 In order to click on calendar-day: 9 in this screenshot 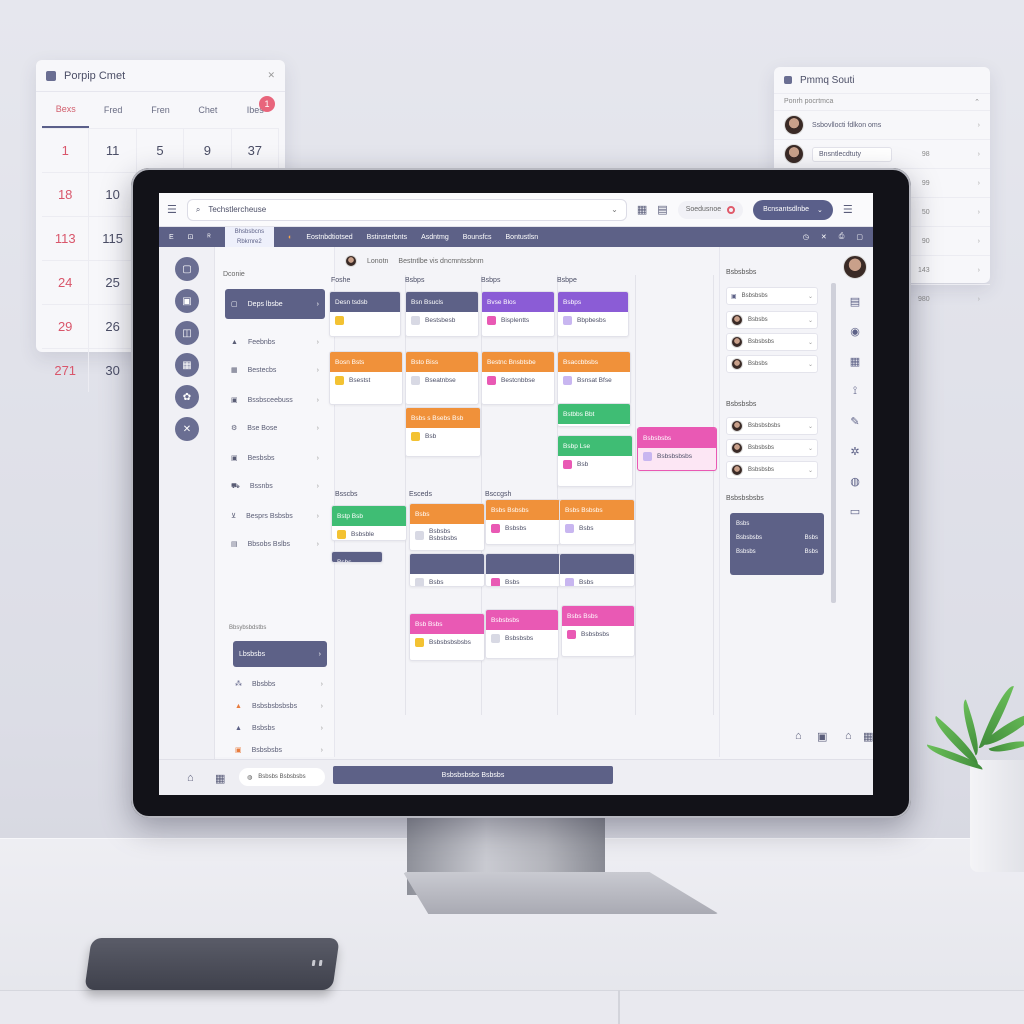, I will do `click(208, 150)`.